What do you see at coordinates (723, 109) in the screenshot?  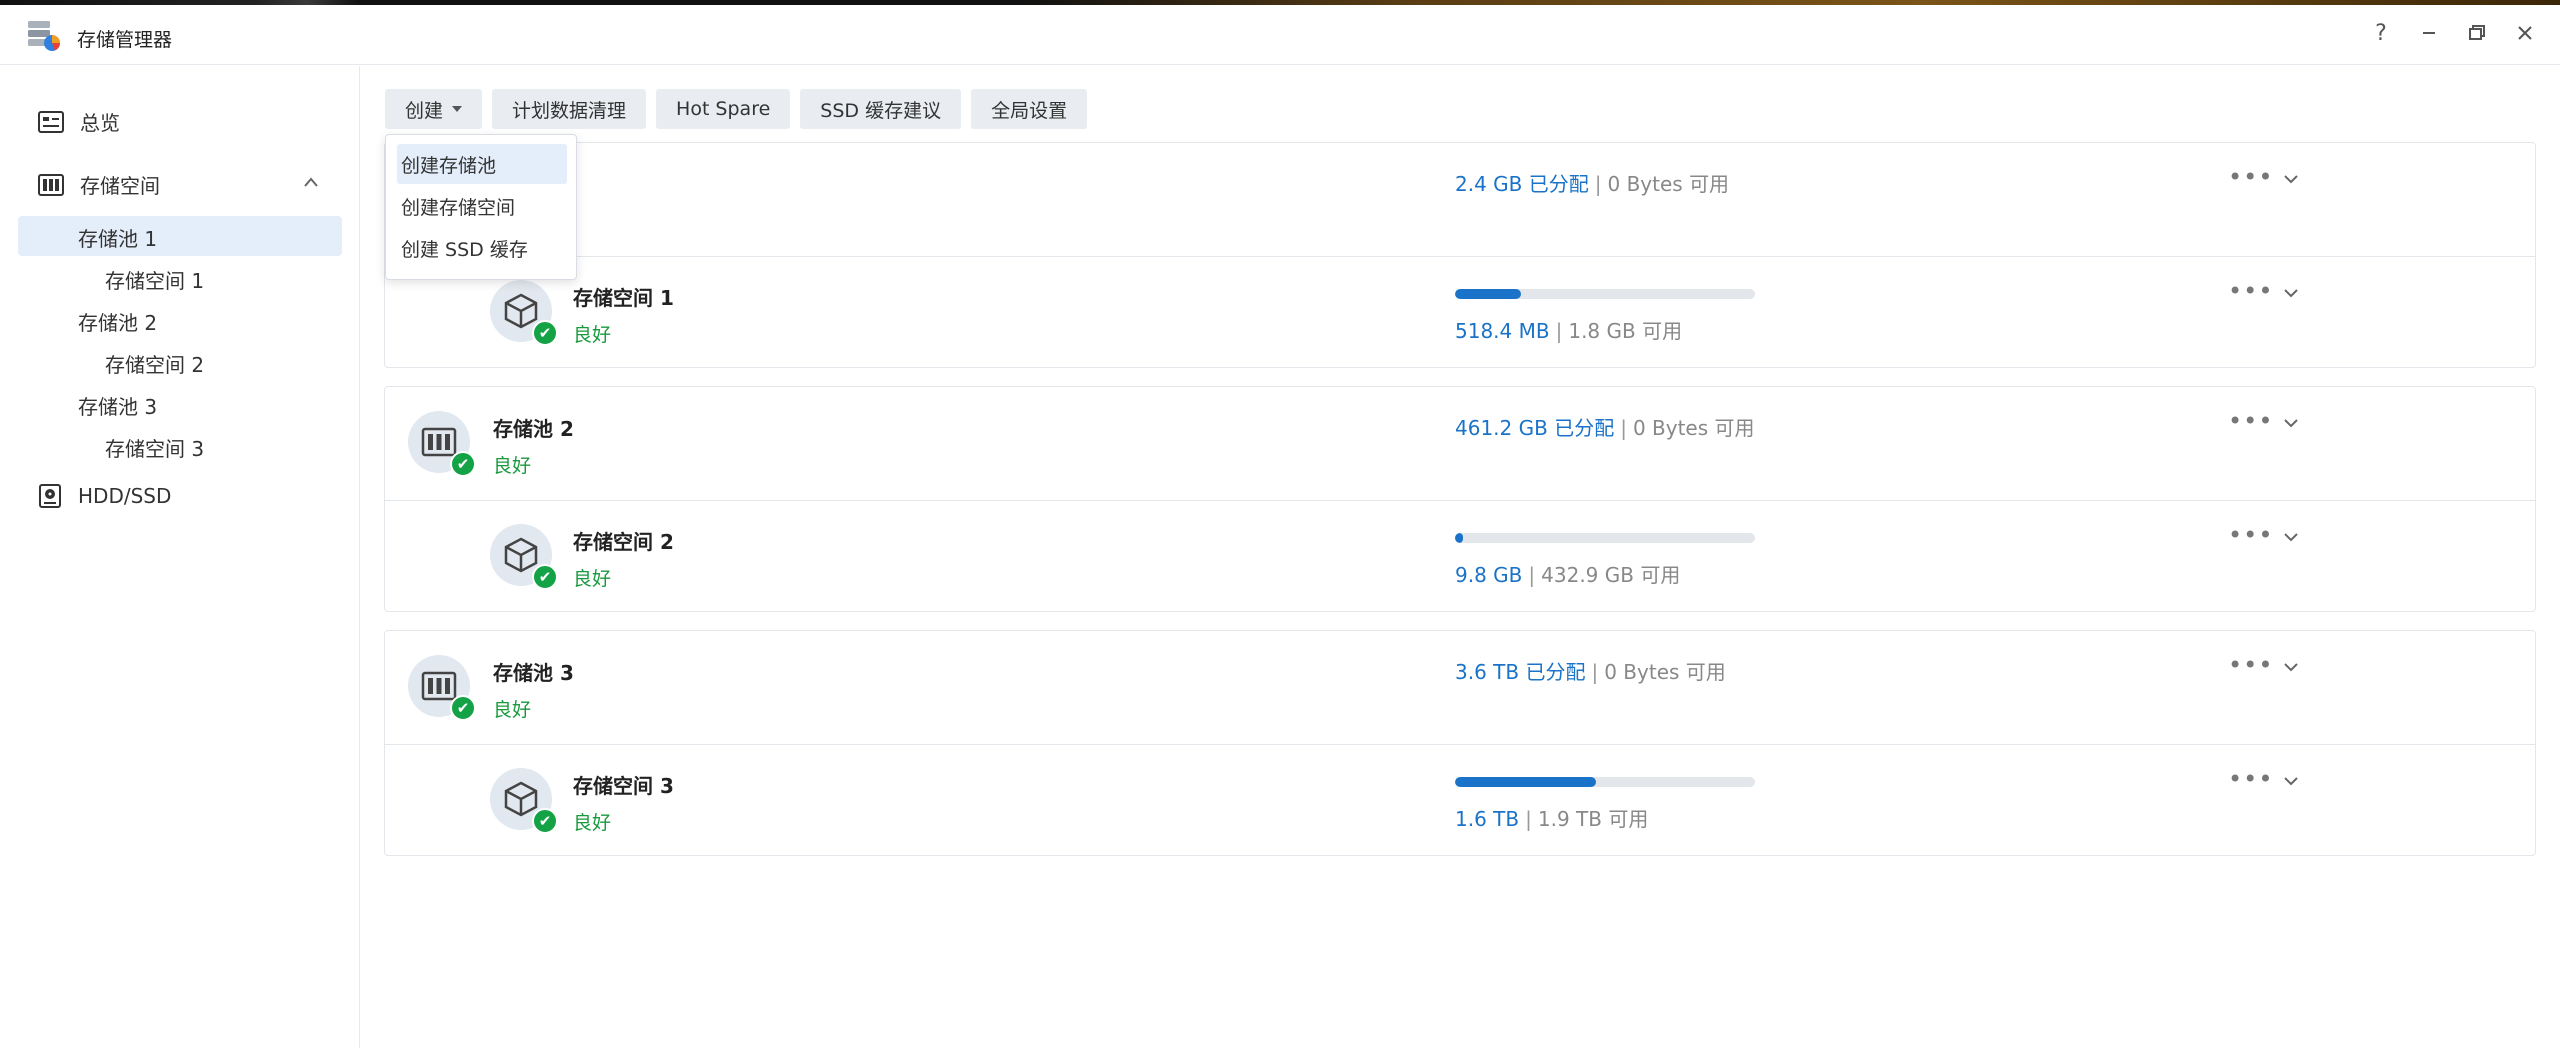 I see `hot-spare-button: Hot Spare` at bounding box center [723, 109].